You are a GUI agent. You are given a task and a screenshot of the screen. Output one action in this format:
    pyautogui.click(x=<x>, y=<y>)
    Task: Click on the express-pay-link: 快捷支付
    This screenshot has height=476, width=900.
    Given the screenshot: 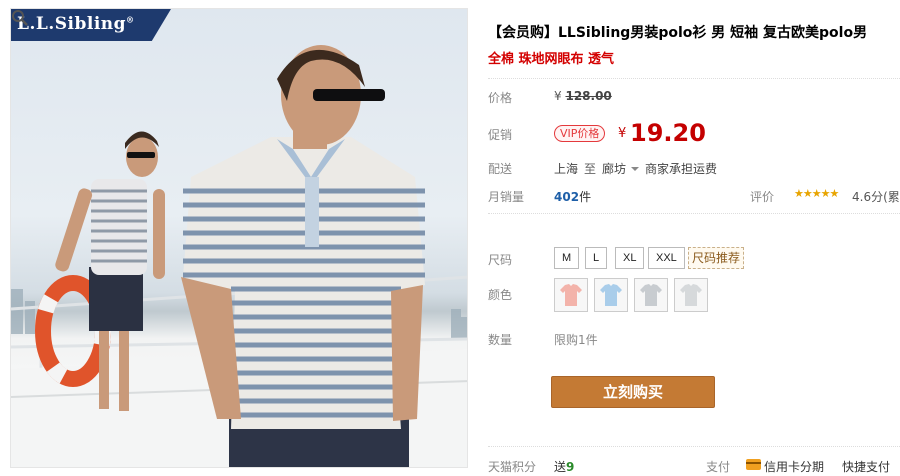 What is the action you would take?
    pyautogui.click(x=866, y=466)
    